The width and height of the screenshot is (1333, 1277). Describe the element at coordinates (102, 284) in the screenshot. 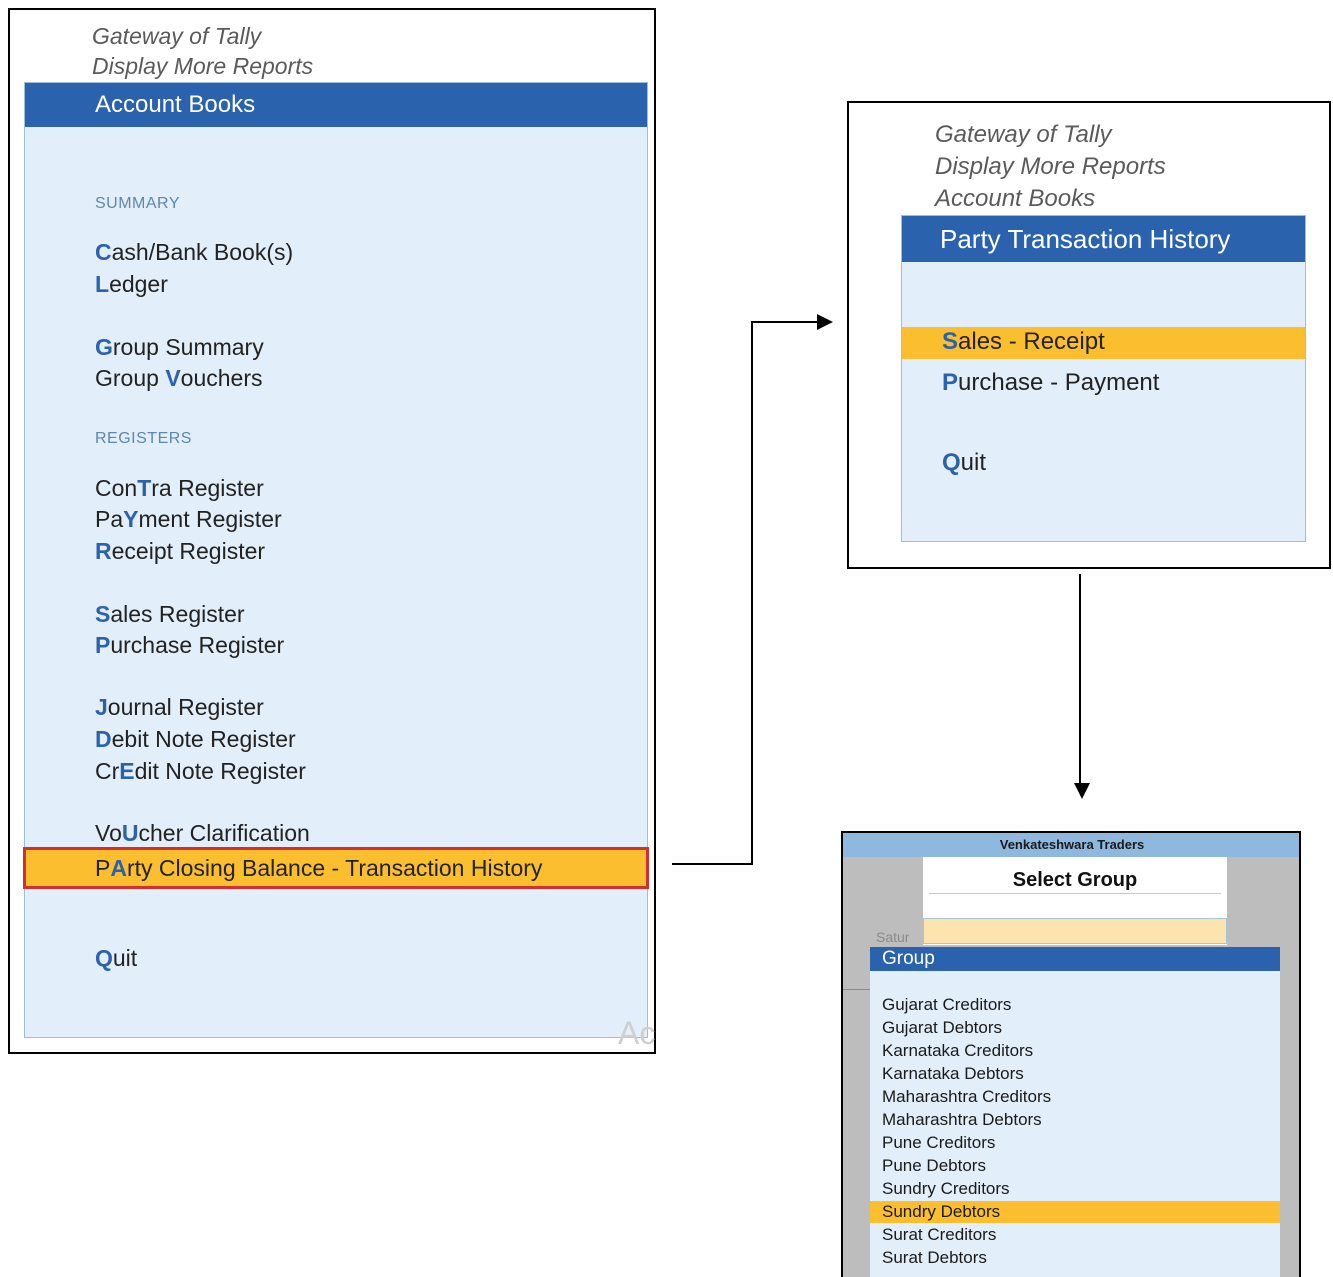

I see `hotkey: L` at that location.